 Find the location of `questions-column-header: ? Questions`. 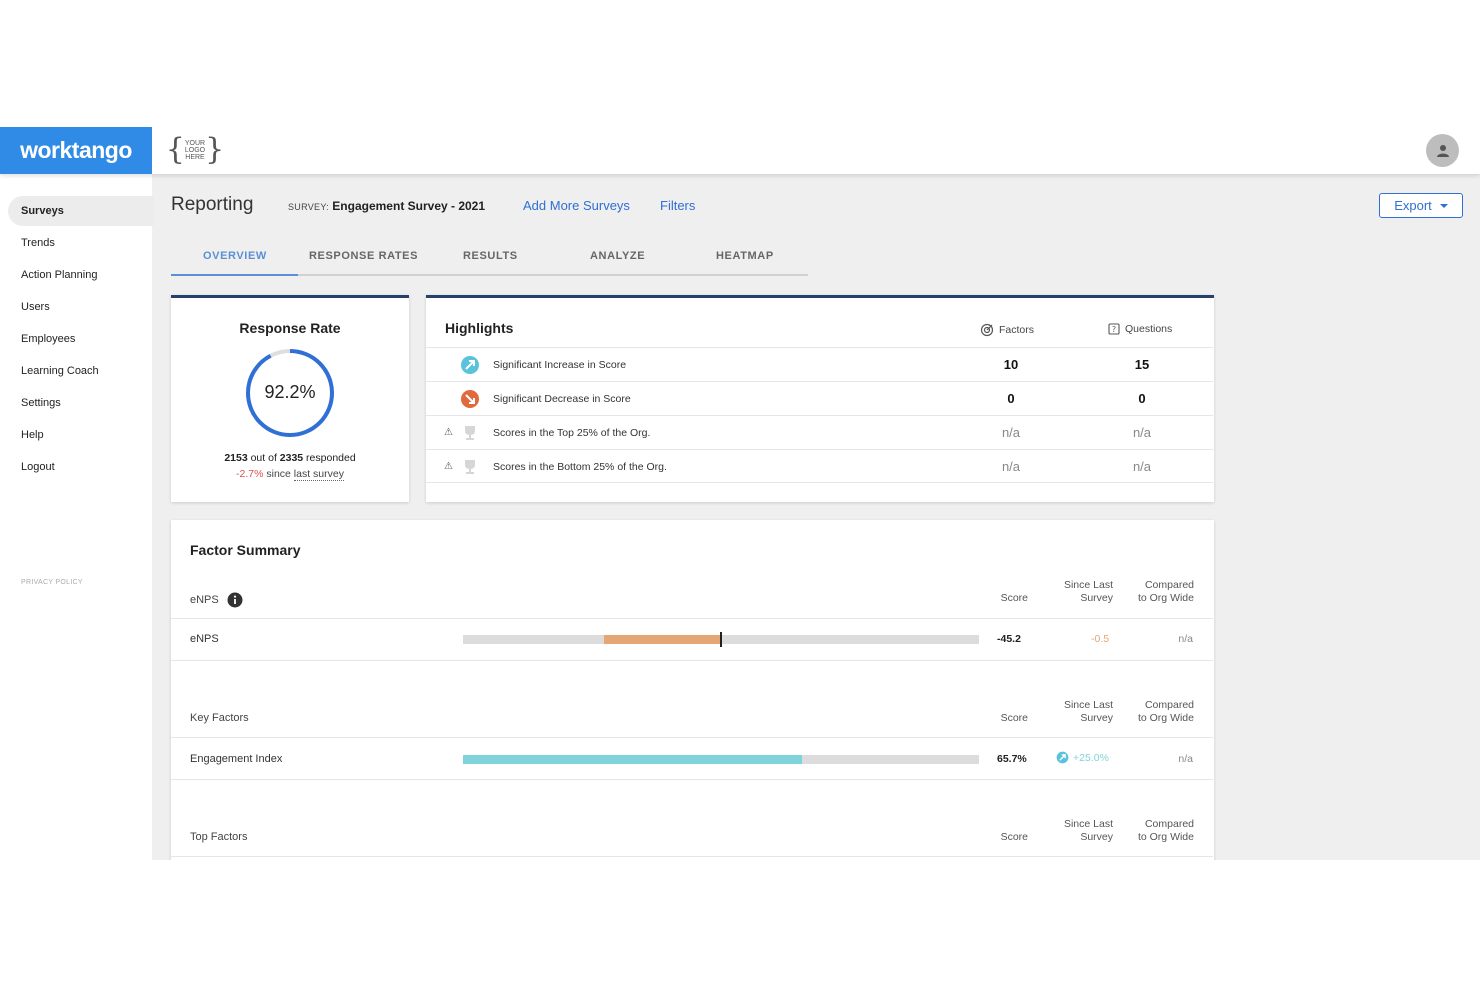

questions-column-header: ? Questions is located at coordinates (1140, 329).